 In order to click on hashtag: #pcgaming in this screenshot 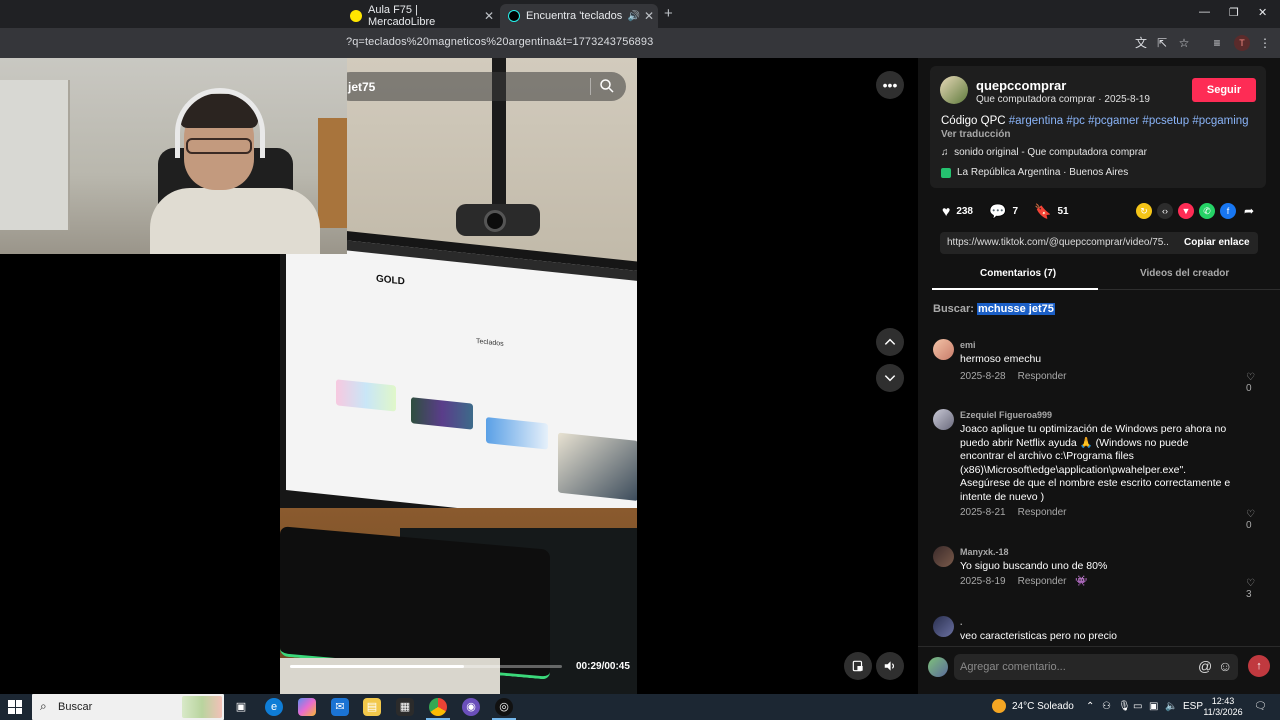, I will do `click(1220, 121)`.